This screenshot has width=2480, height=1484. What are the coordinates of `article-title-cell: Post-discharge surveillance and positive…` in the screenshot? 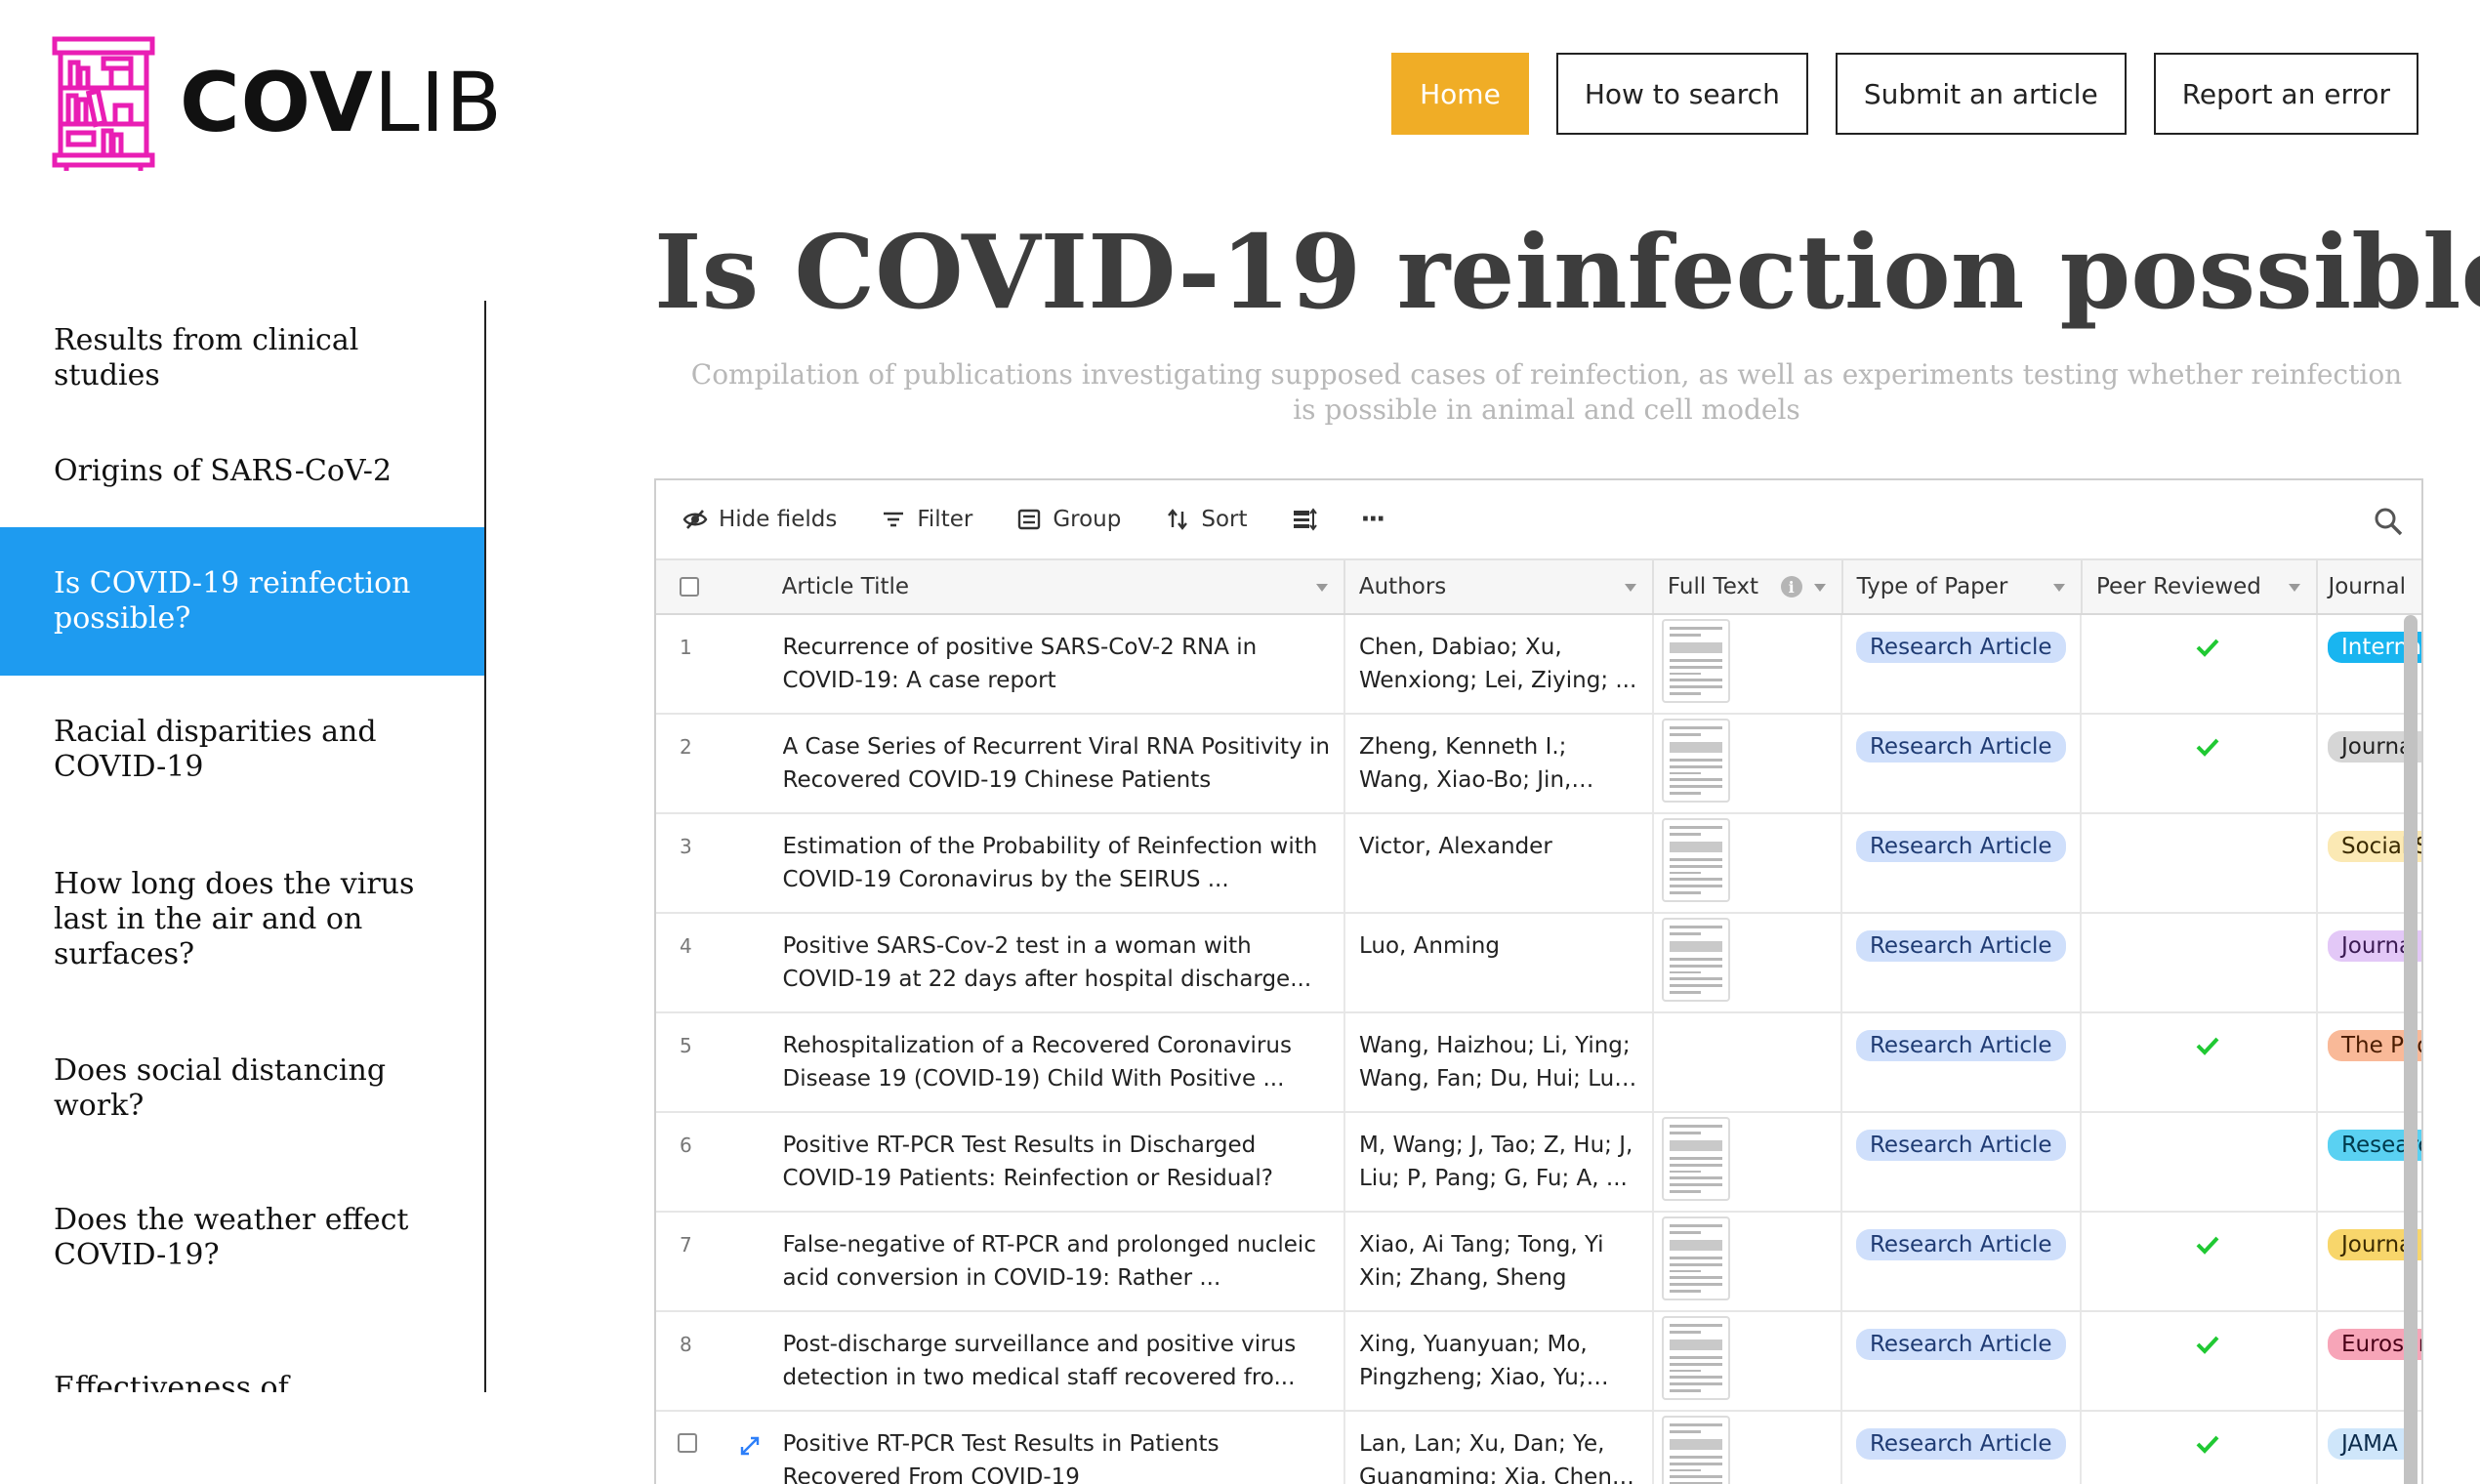 It's located at (1064, 1361).